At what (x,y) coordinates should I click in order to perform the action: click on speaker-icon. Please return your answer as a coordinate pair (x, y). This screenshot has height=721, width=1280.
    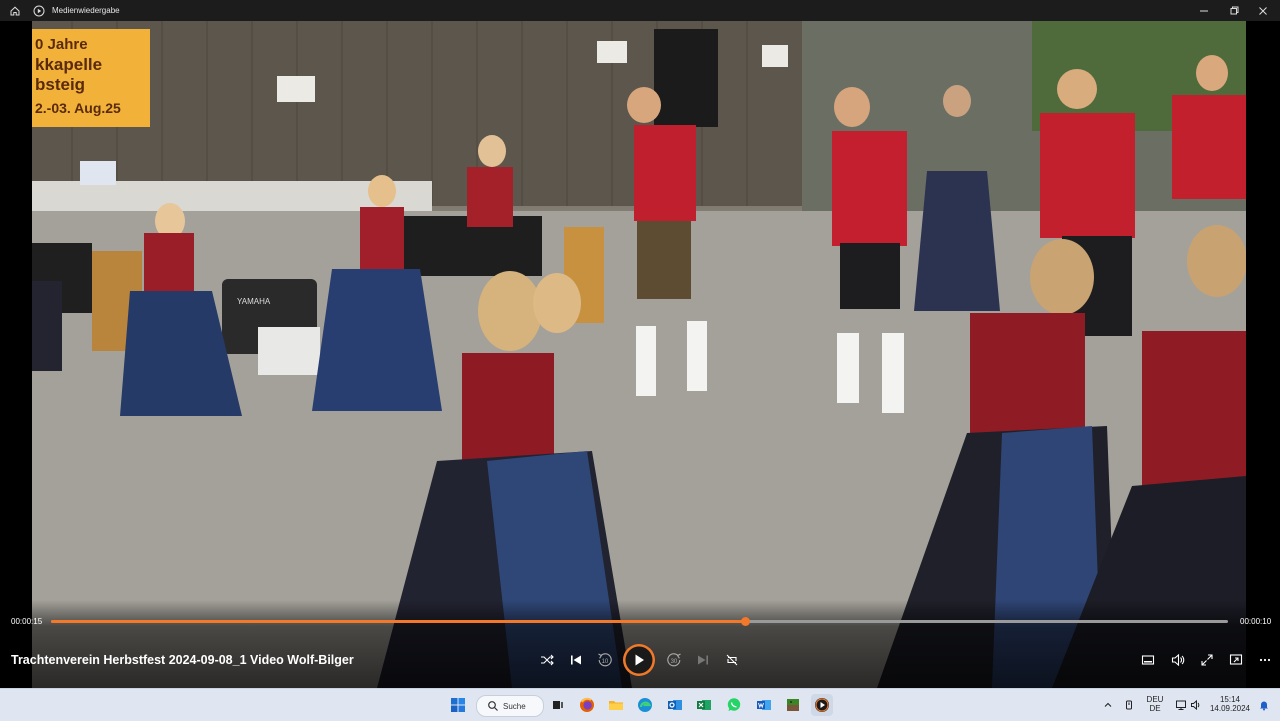
    Looking at the image, I should click on (1195, 705).